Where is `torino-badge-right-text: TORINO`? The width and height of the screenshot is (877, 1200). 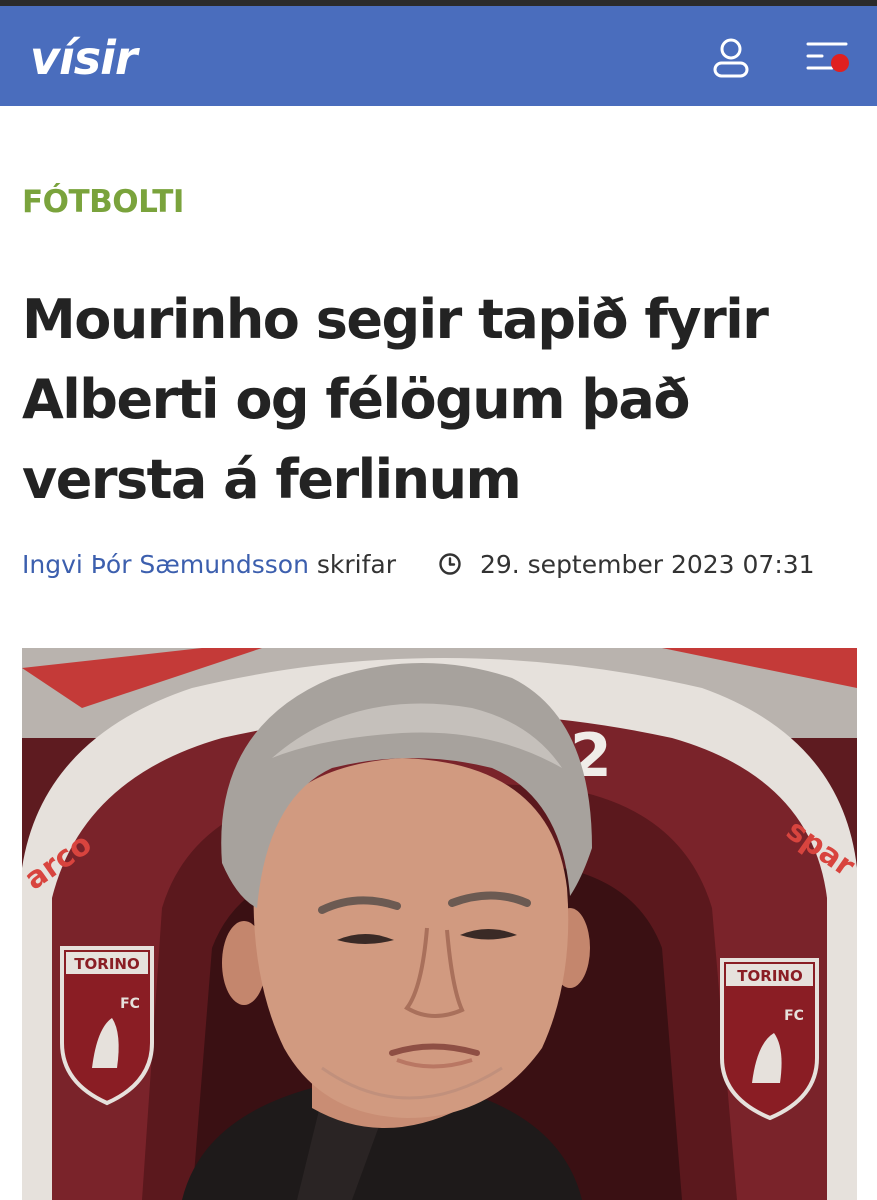
torino-badge-right-text: TORINO is located at coordinates (769, 976).